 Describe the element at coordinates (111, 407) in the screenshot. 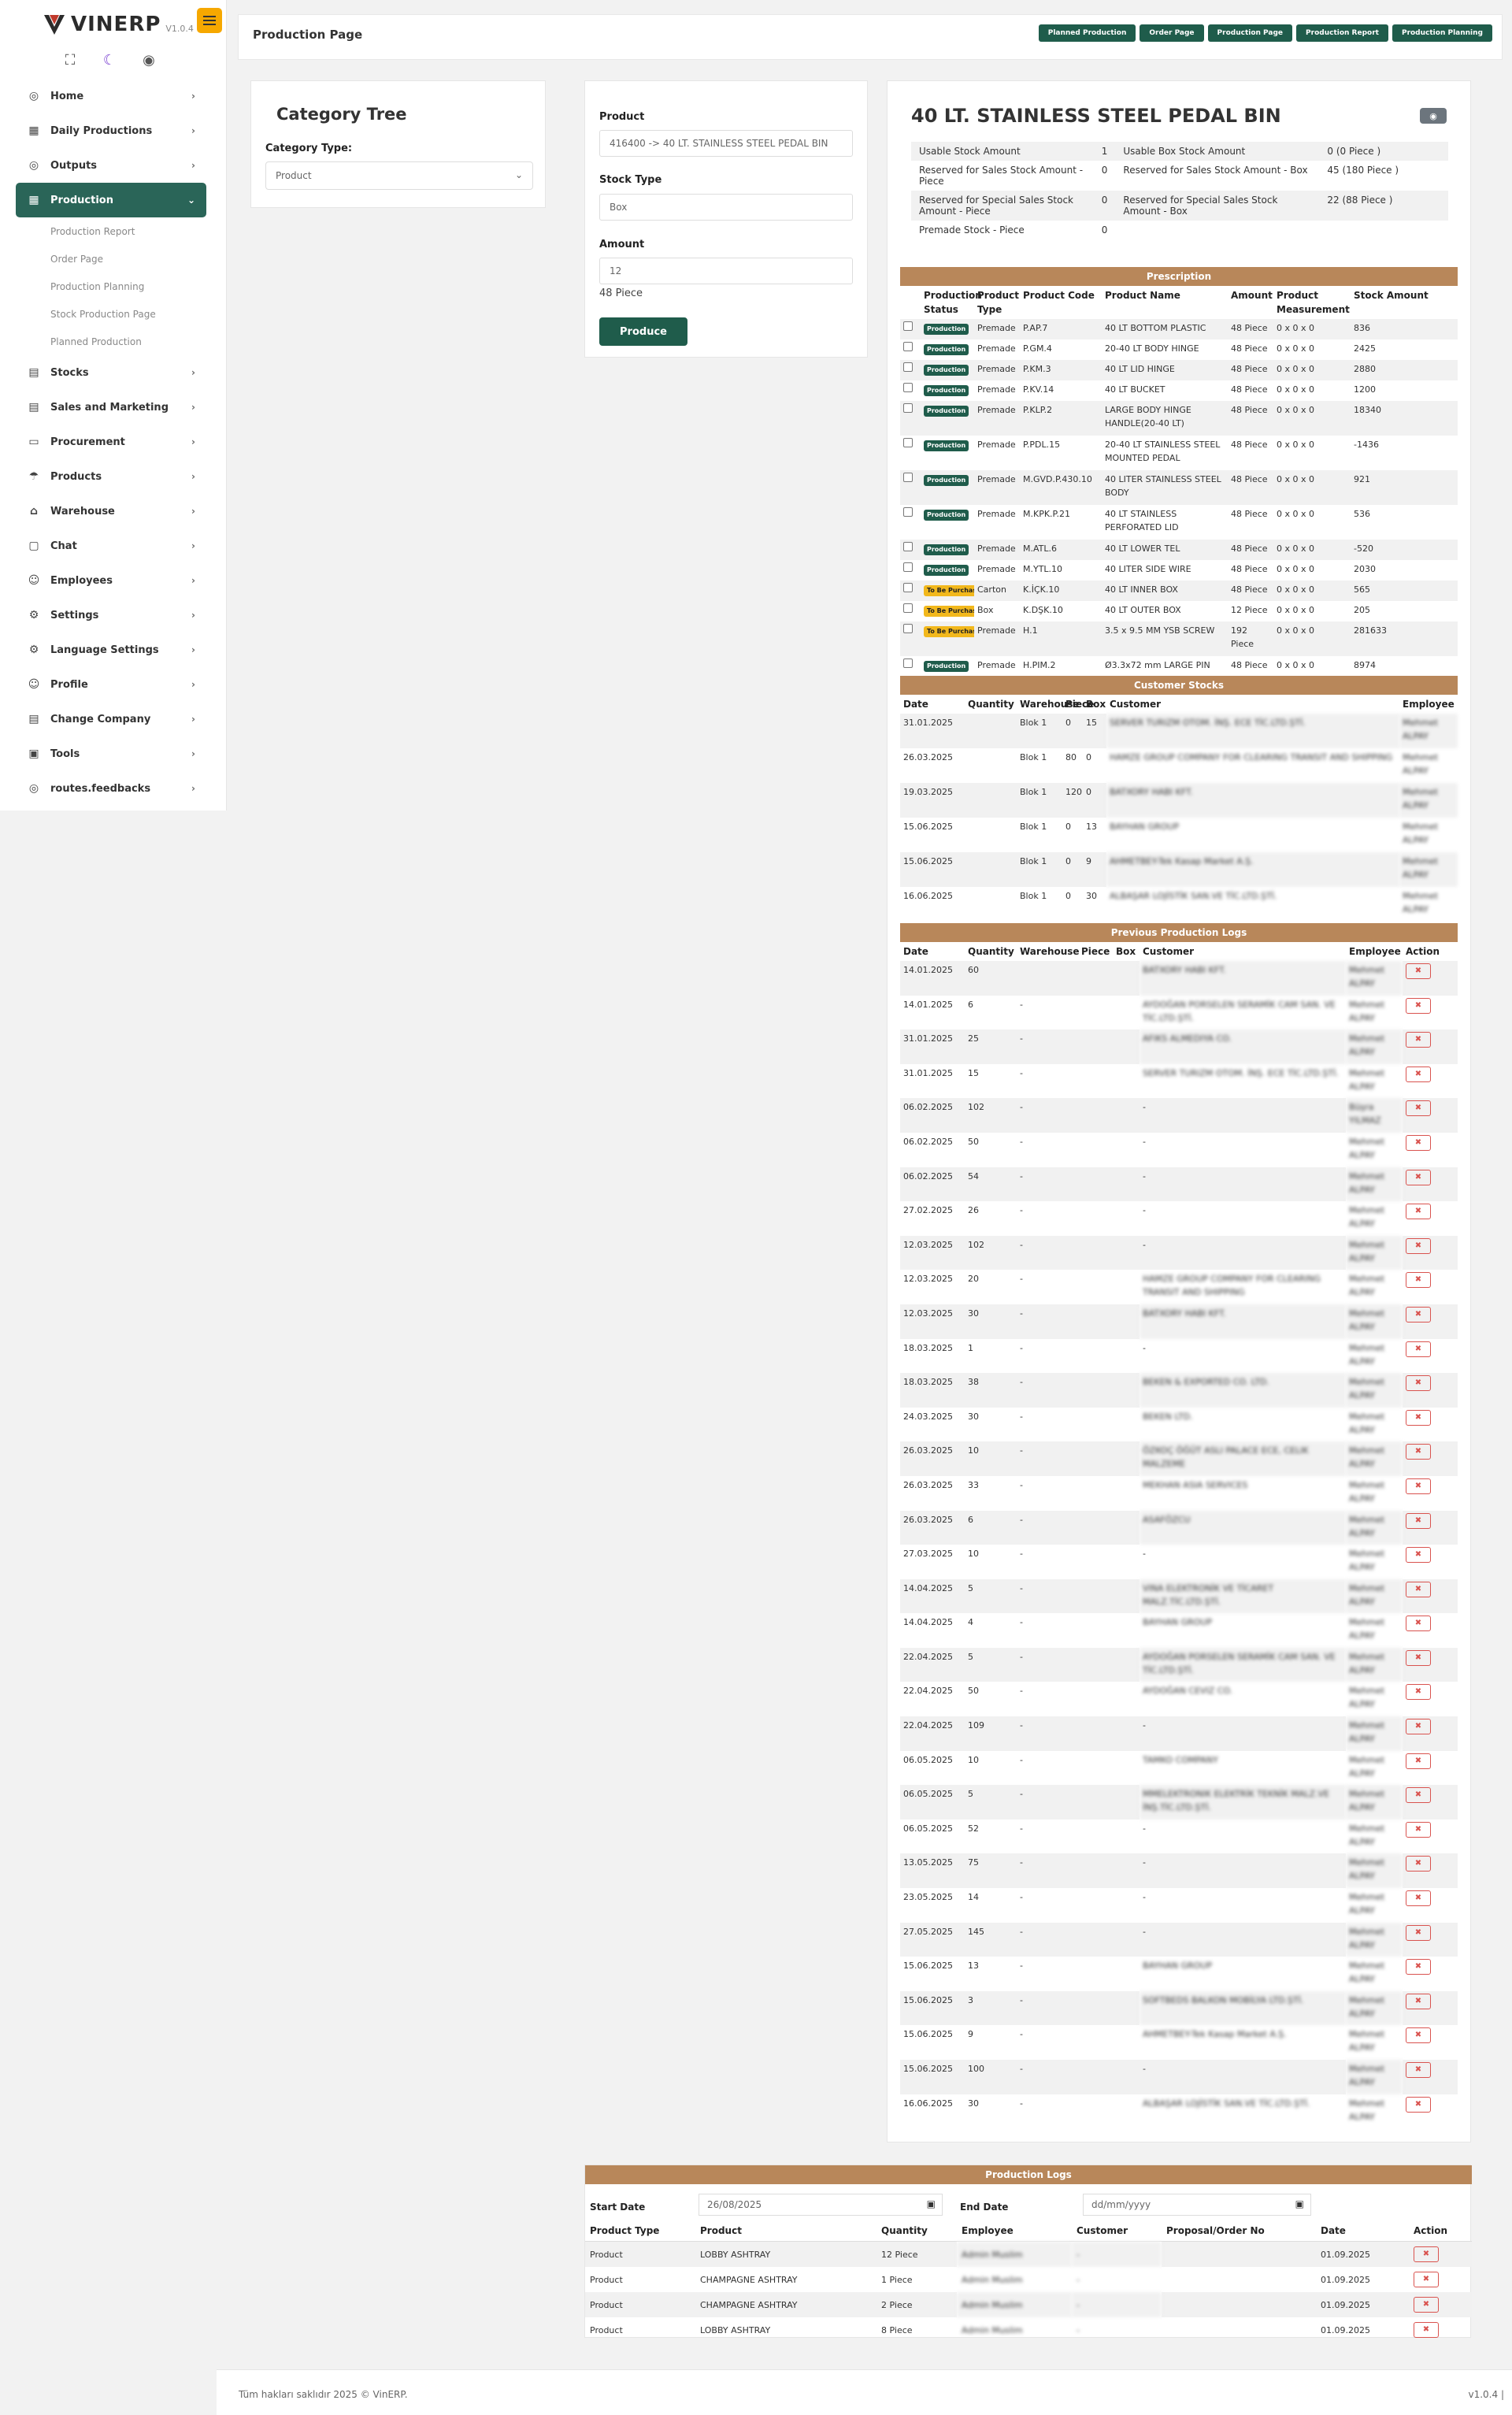

I see `sidebar-item-sales-and-marketing: ▤ Sales and Marketing ›` at that location.